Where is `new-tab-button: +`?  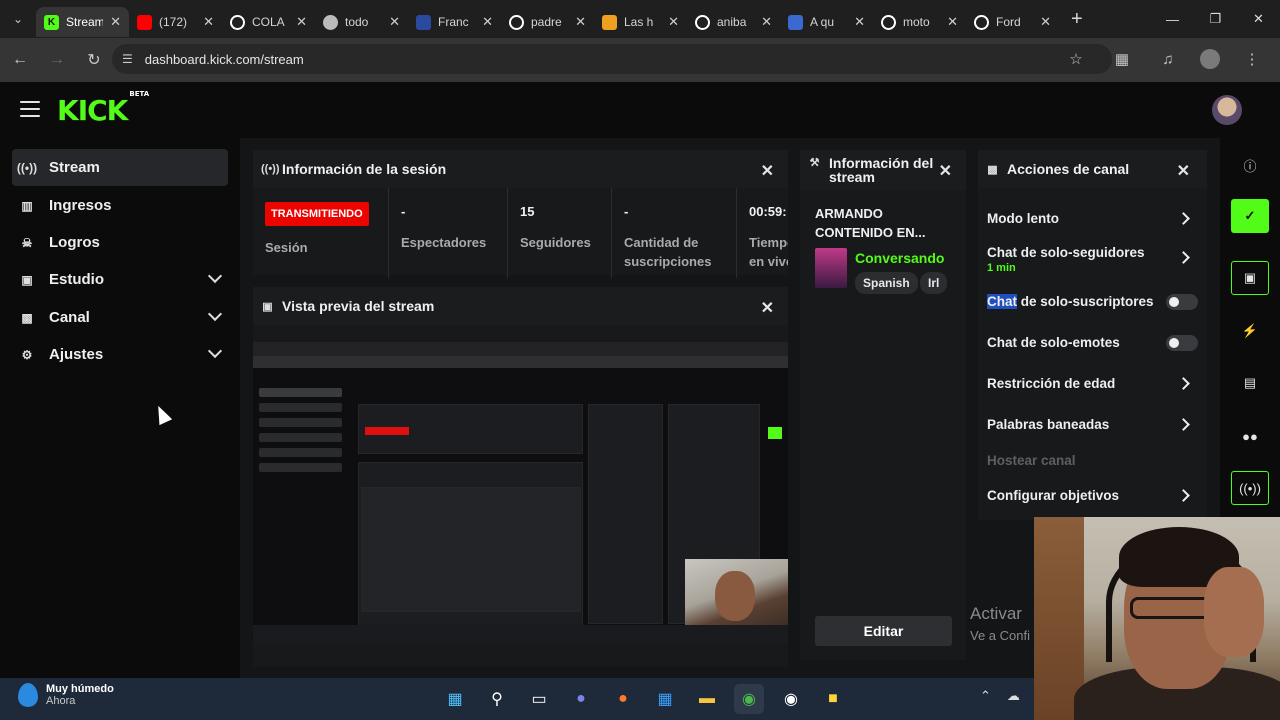 new-tab-button: + is located at coordinates (1077, 19).